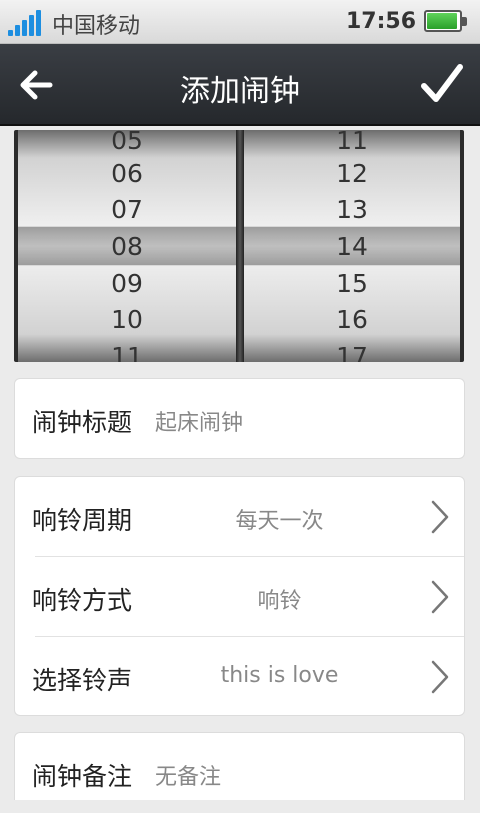  What do you see at coordinates (127, 350) in the screenshot?
I see `hour-option: 11` at bounding box center [127, 350].